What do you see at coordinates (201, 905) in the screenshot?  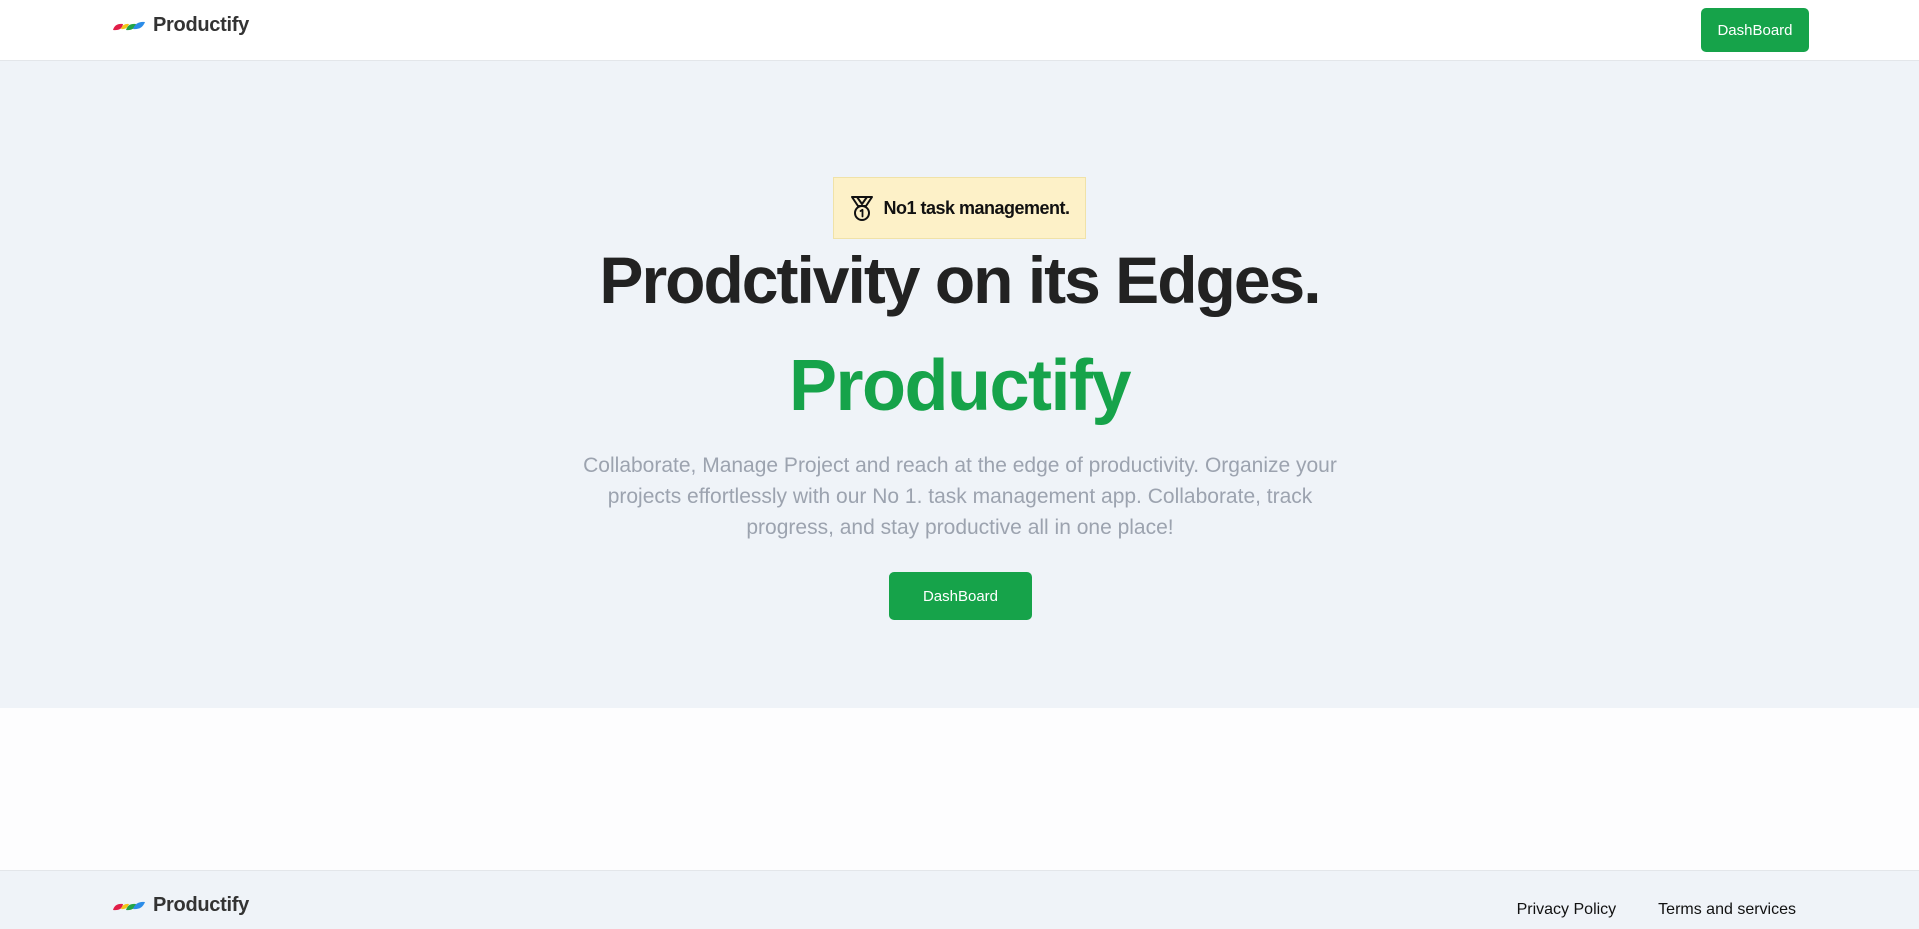 I see `footer-brand-name: Productify` at bounding box center [201, 905].